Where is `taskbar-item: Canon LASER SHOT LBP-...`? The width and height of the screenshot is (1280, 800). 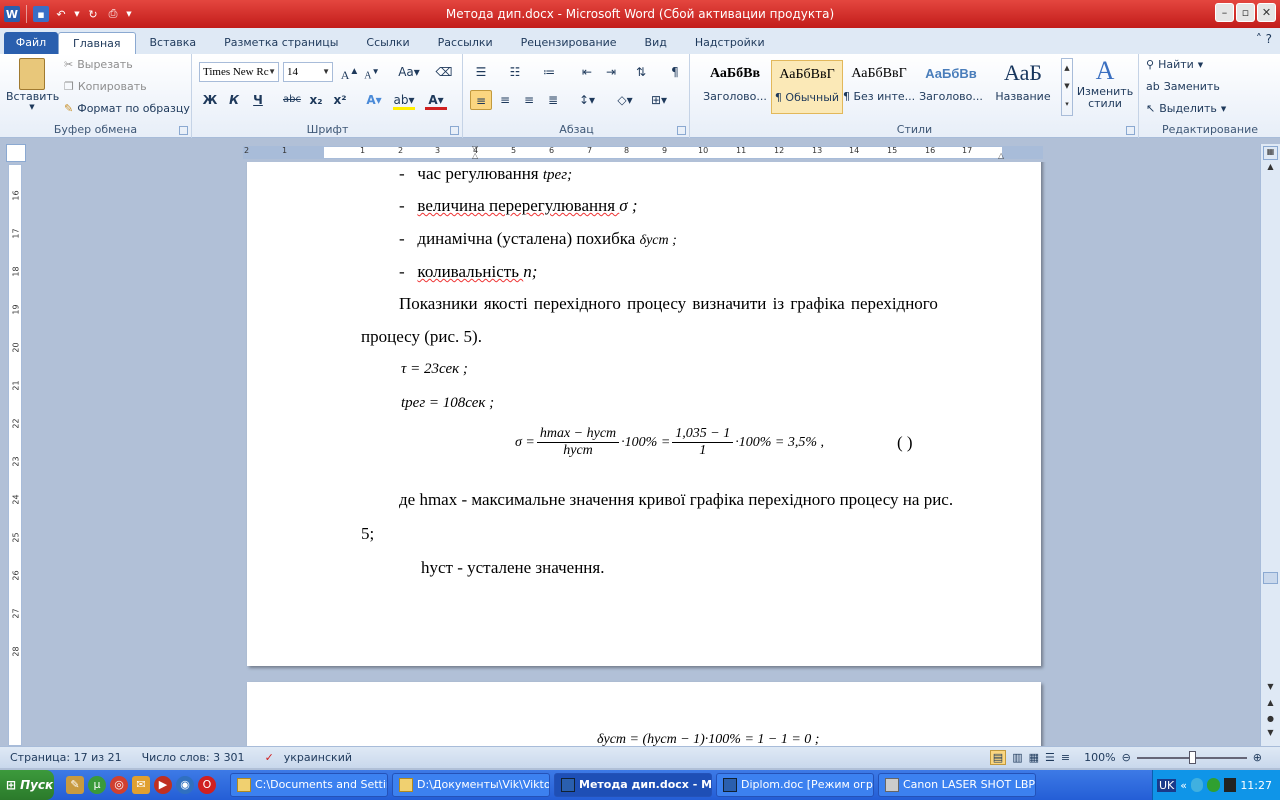
taskbar-item: Canon LASER SHOT LBP-... is located at coordinates (957, 785).